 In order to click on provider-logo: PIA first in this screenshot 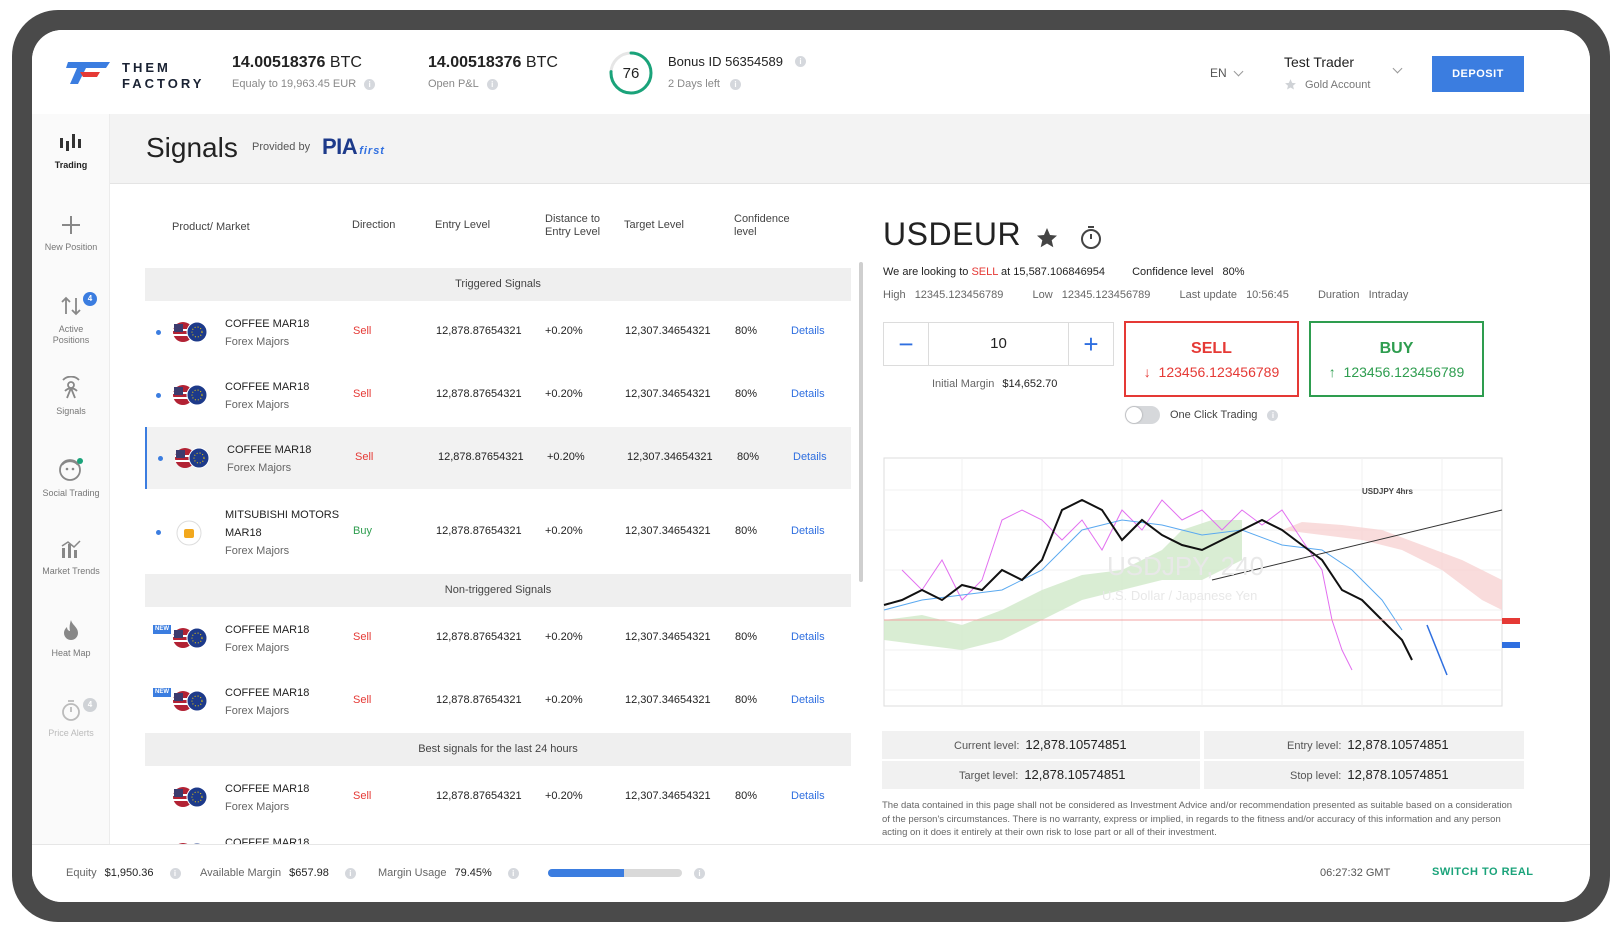, I will do `click(353, 147)`.